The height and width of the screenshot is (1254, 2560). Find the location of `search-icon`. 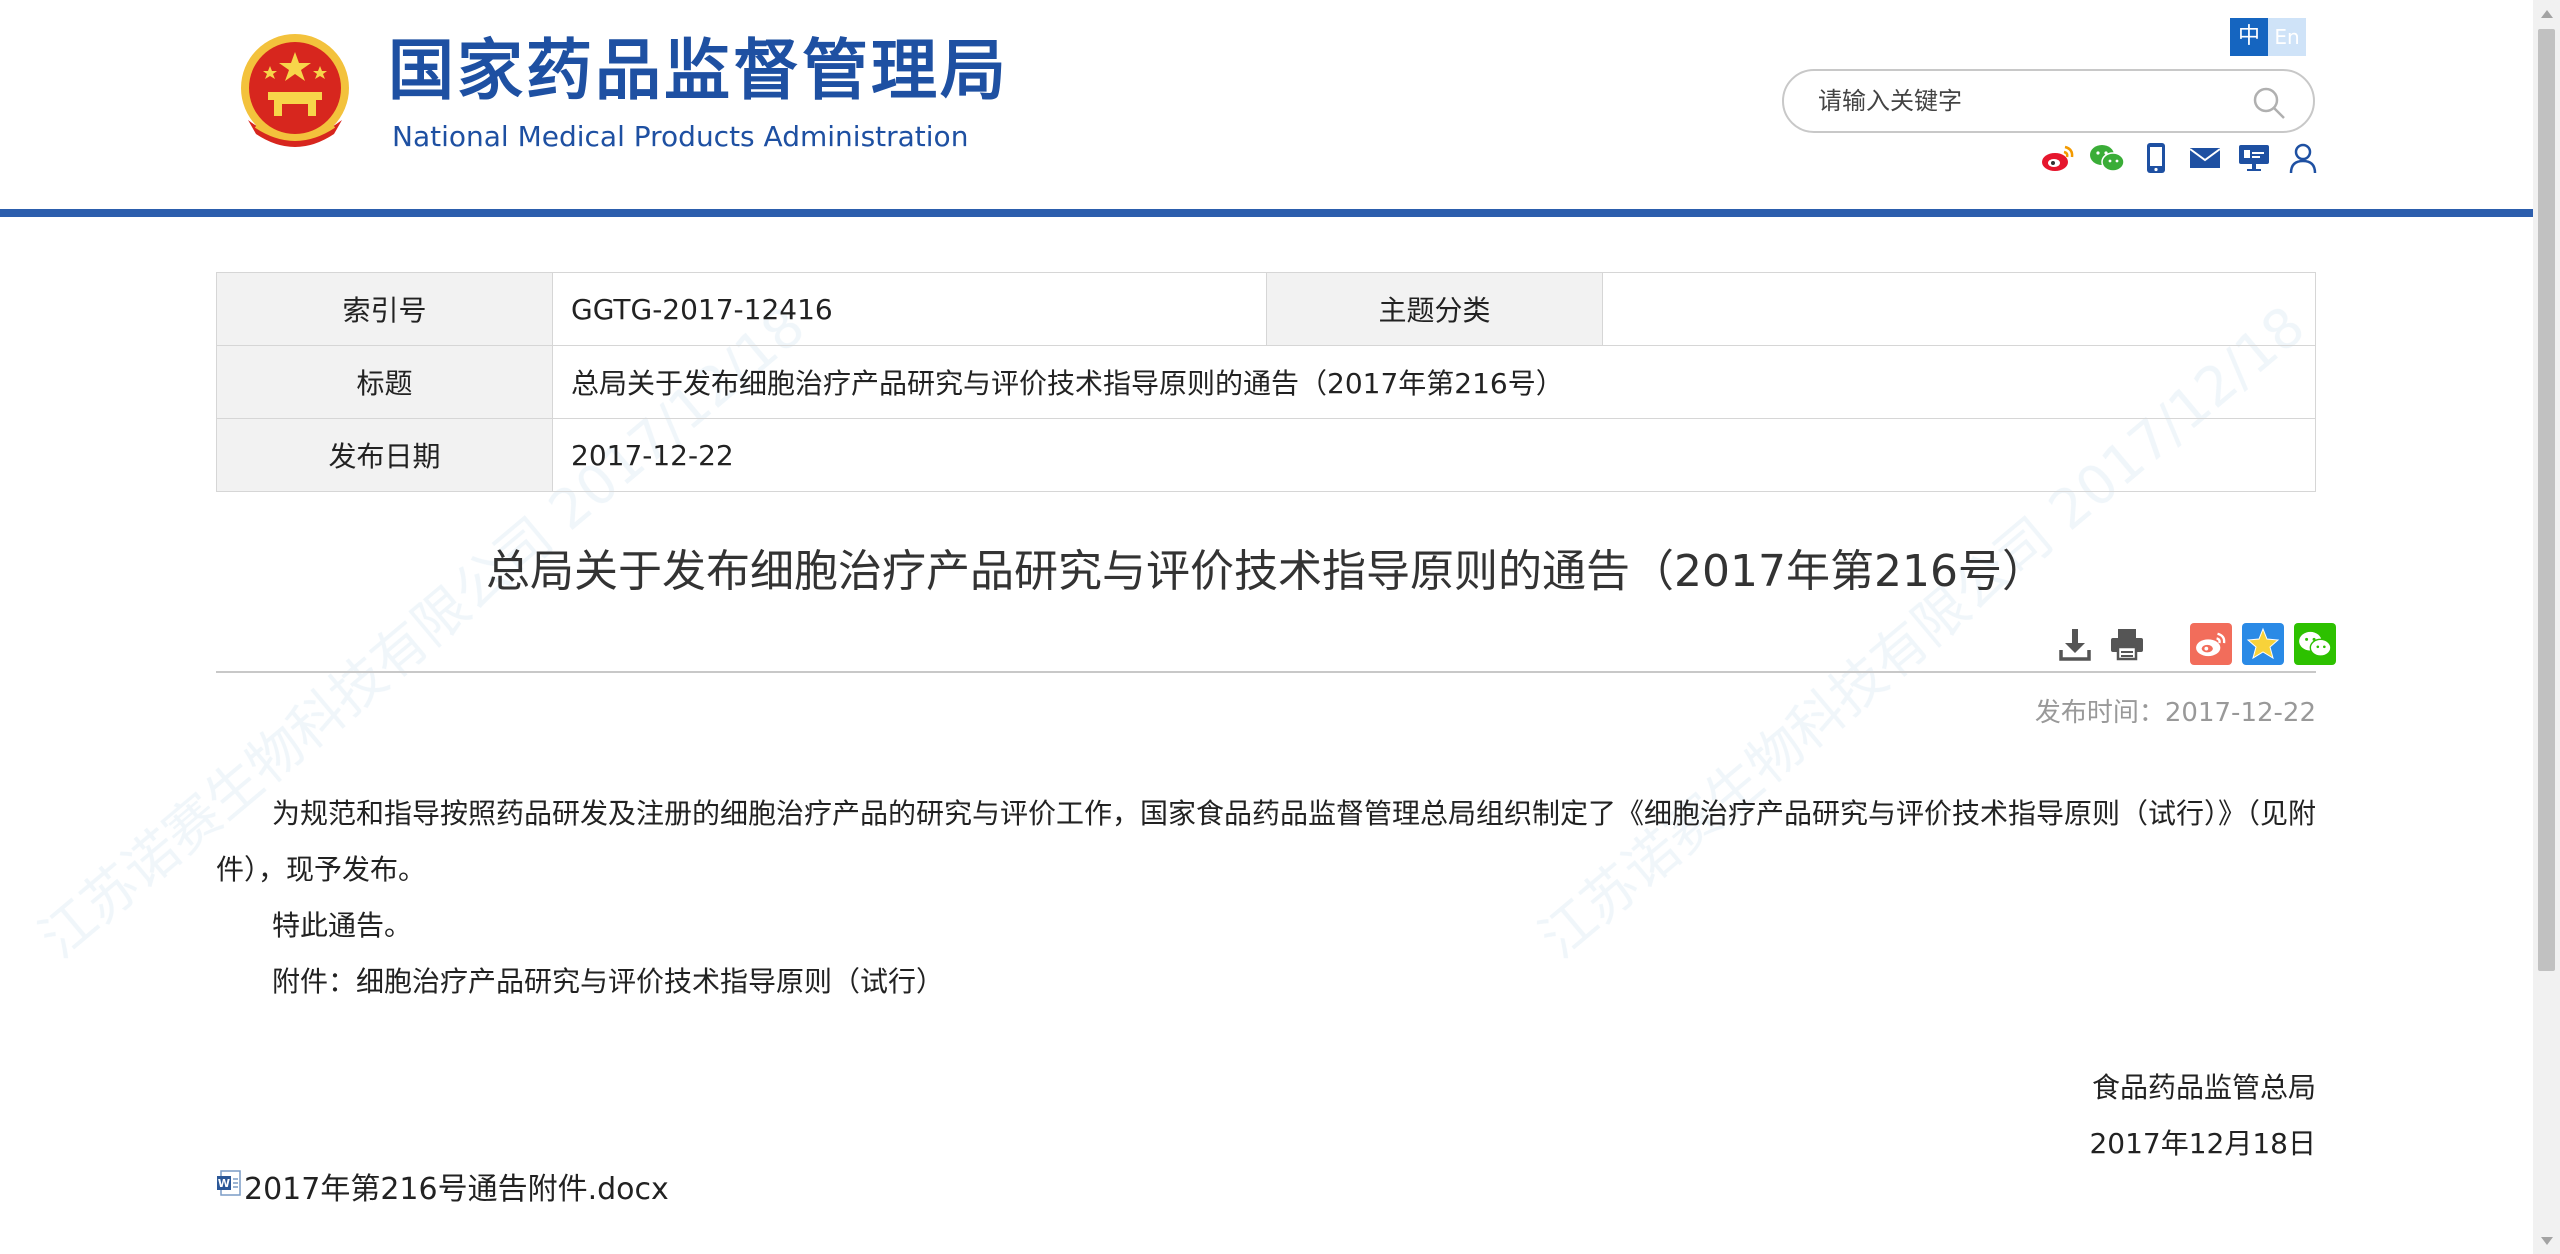

search-icon is located at coordinates (2269, 103).